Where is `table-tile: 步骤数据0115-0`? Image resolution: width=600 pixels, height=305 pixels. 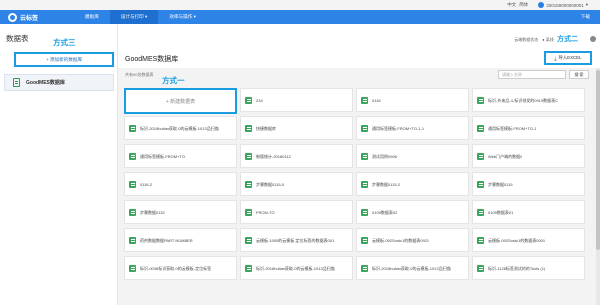
table-tile: 步骤数据0115-0 is located at coordinates (296, 184).